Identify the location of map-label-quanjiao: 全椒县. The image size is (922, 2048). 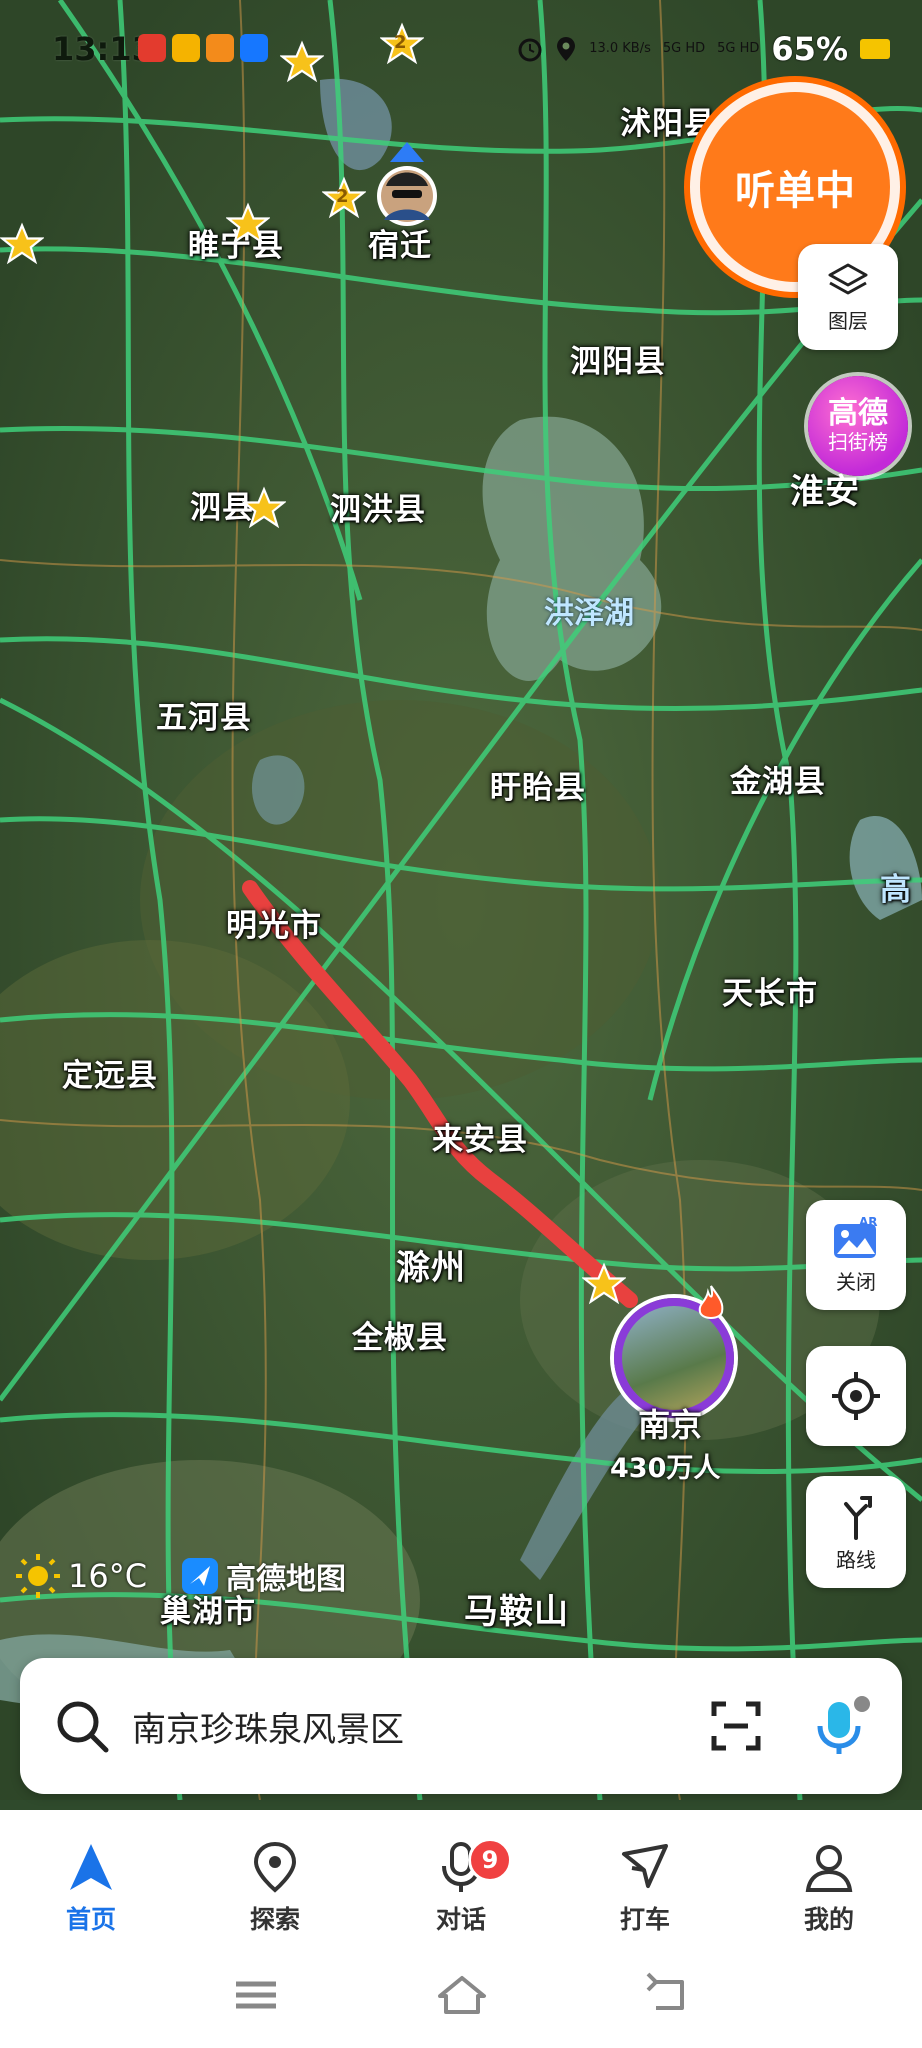
(400, 1334).